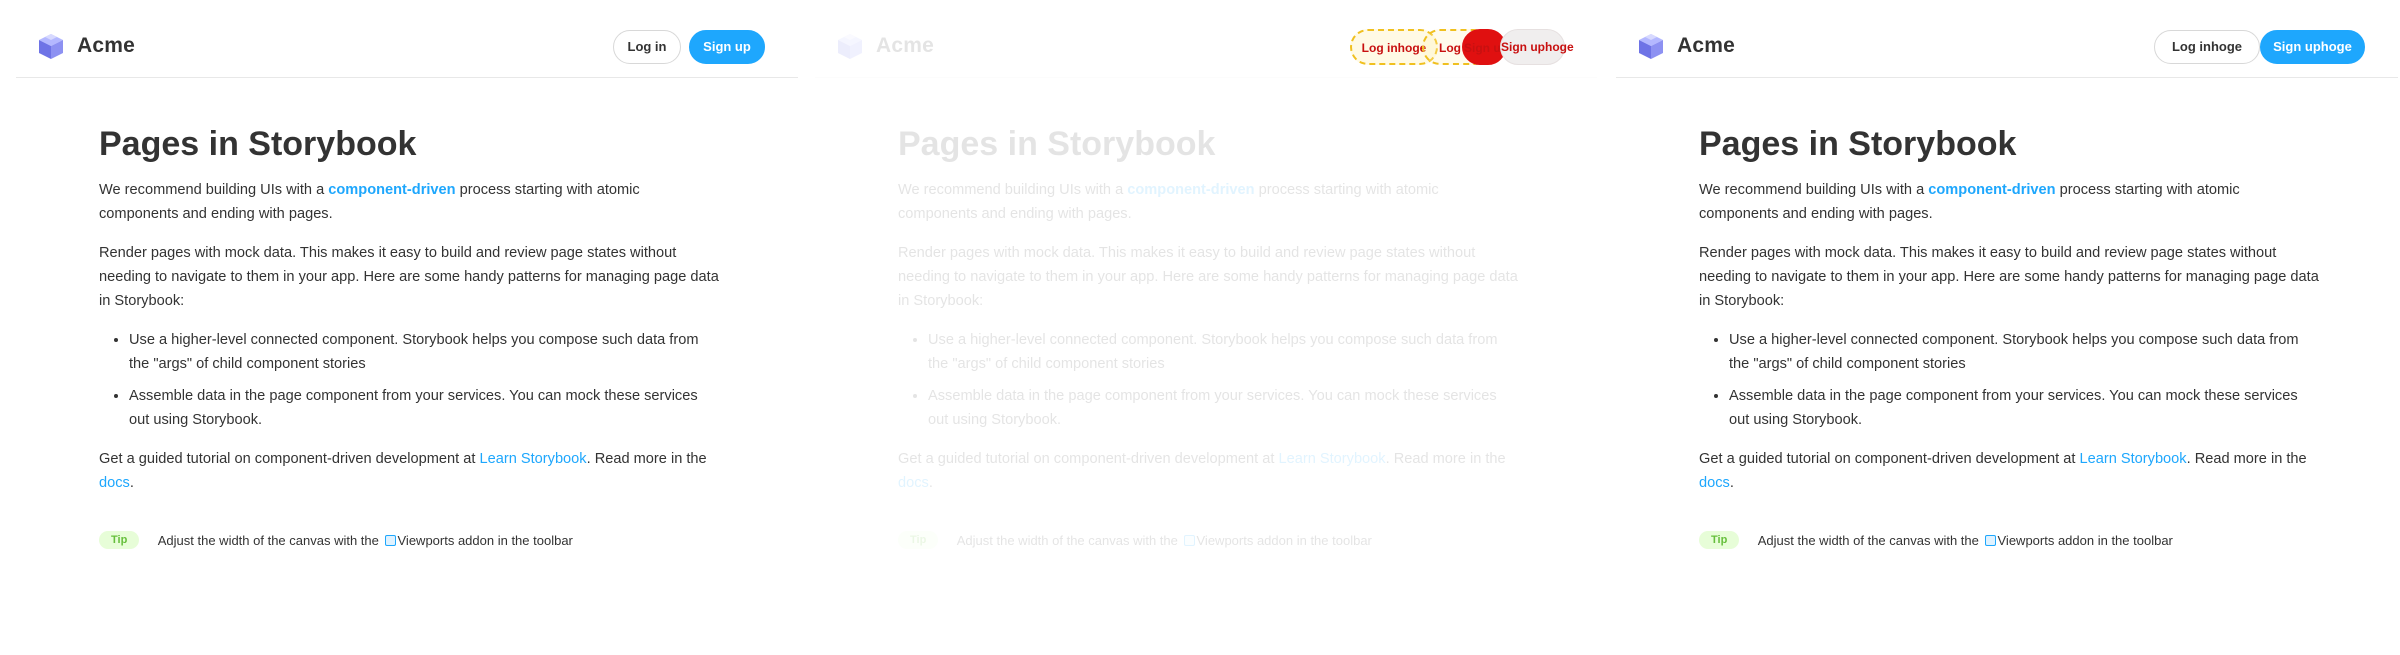  Describe the element at coordinates (2207, 47) in the screenshot. I see `login-button: Log inhoge` at that location.